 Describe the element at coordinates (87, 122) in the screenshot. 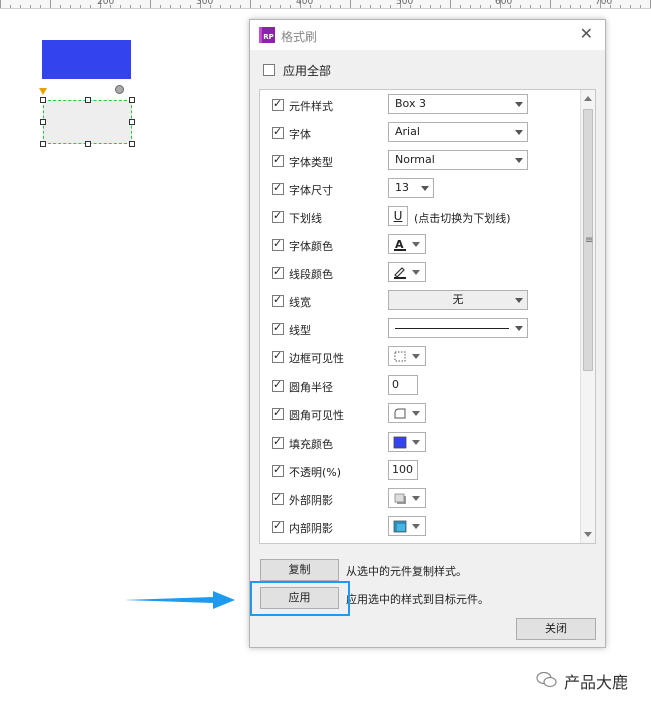

I see `selected-box-shape` at that location.